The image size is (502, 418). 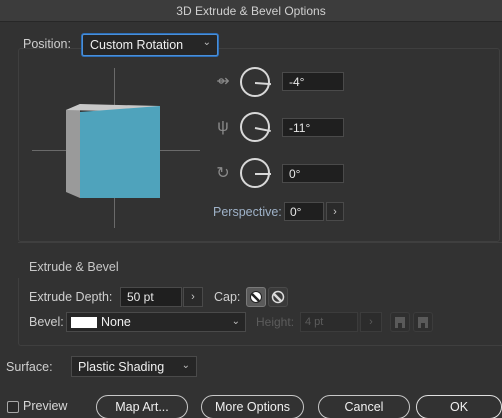 I want to click on rotate-z-icon: ↻, so click(x=223, y=173).